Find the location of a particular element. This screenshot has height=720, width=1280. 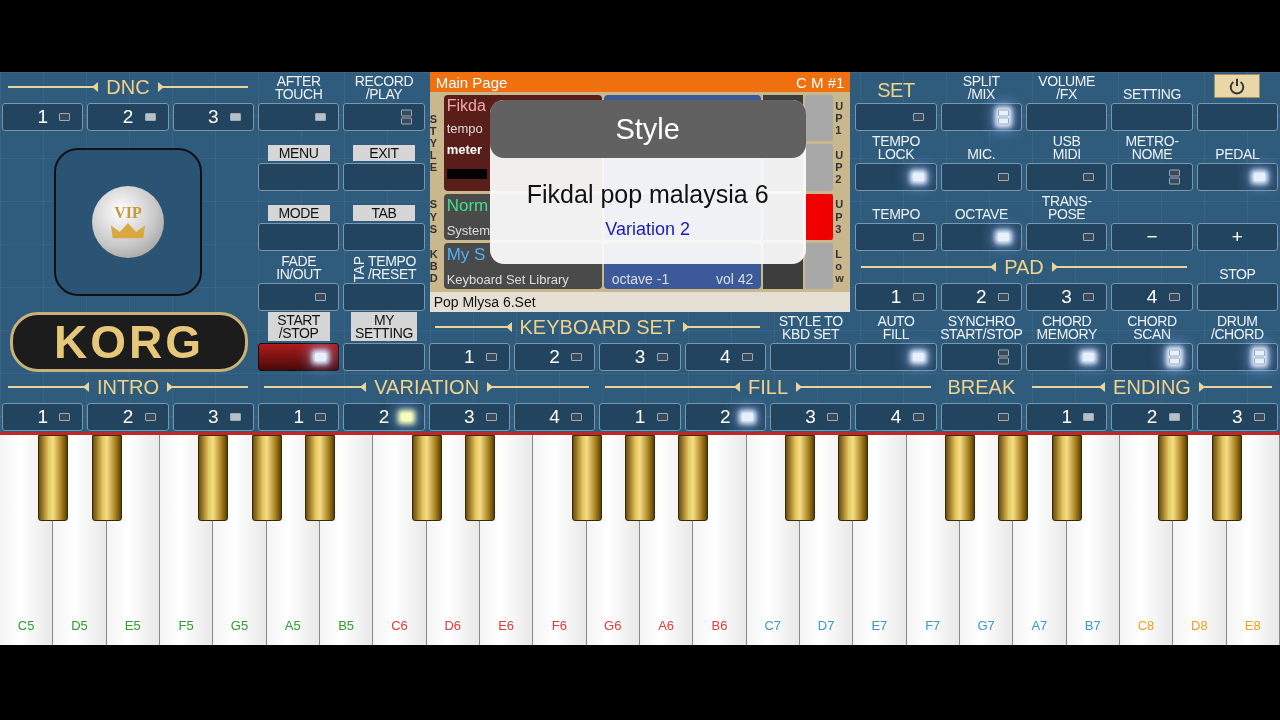

section-text: meter is located at coordinates (464, 149).